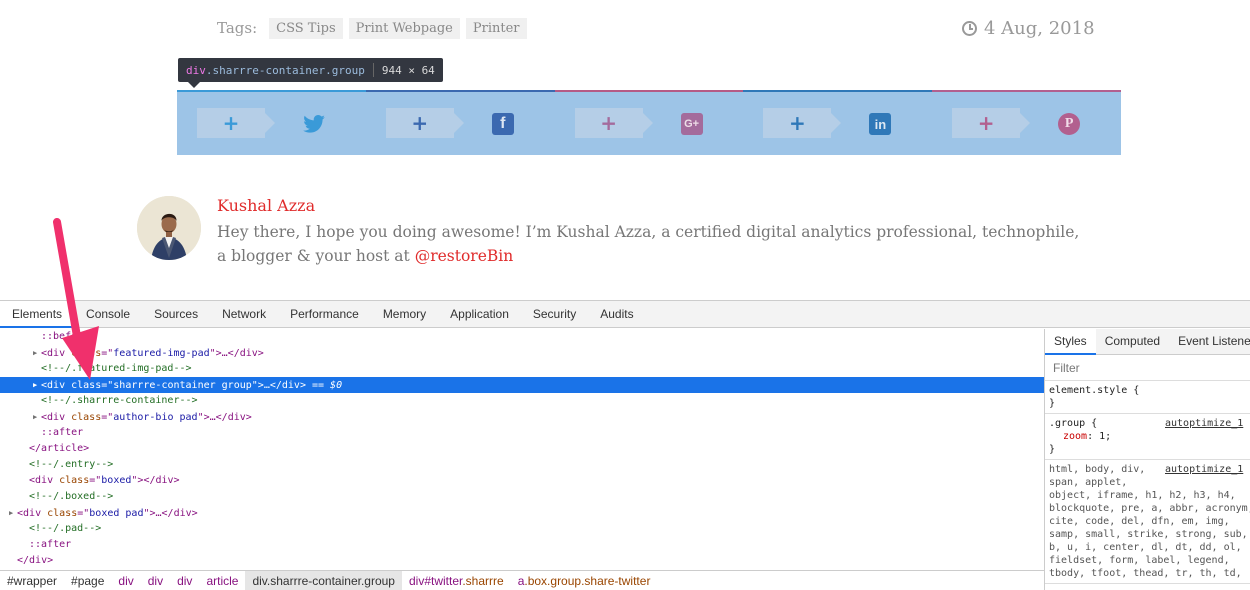 This screenshot has height=590, width=1250. I want to click on group-rule-source-link: autoptimize_1, so click(1204, 423).